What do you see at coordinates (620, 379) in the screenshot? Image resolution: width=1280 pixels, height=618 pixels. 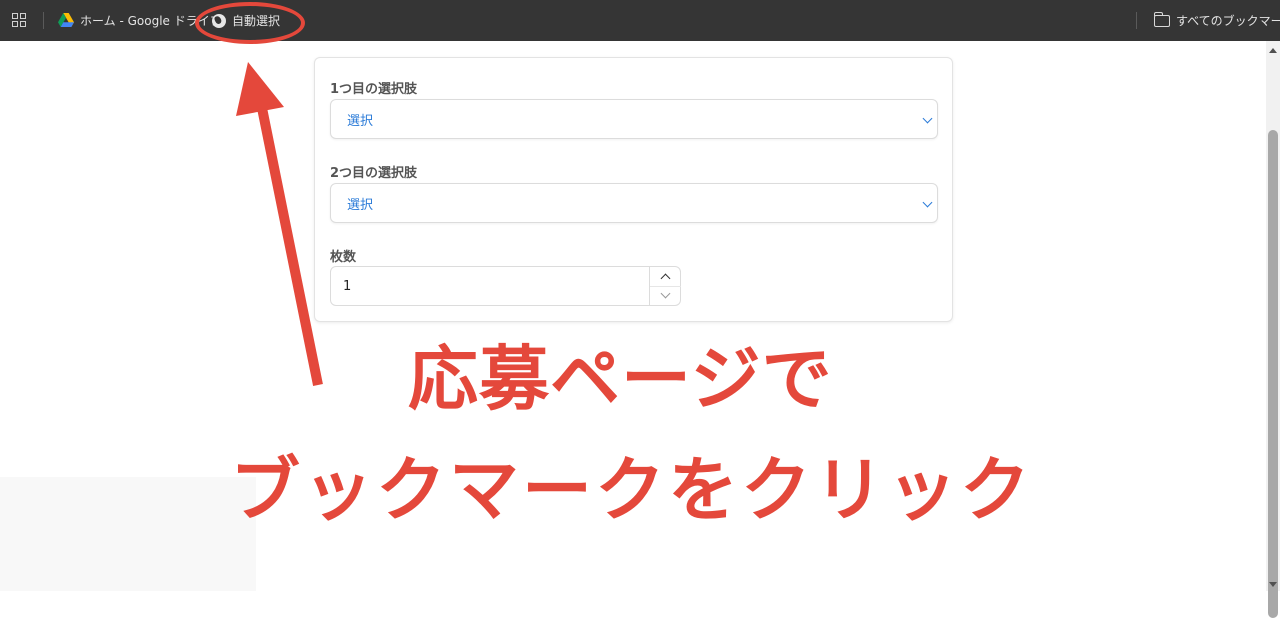 I see `instruction-line-1: 応募ページで` at bounding box center [620, 379].